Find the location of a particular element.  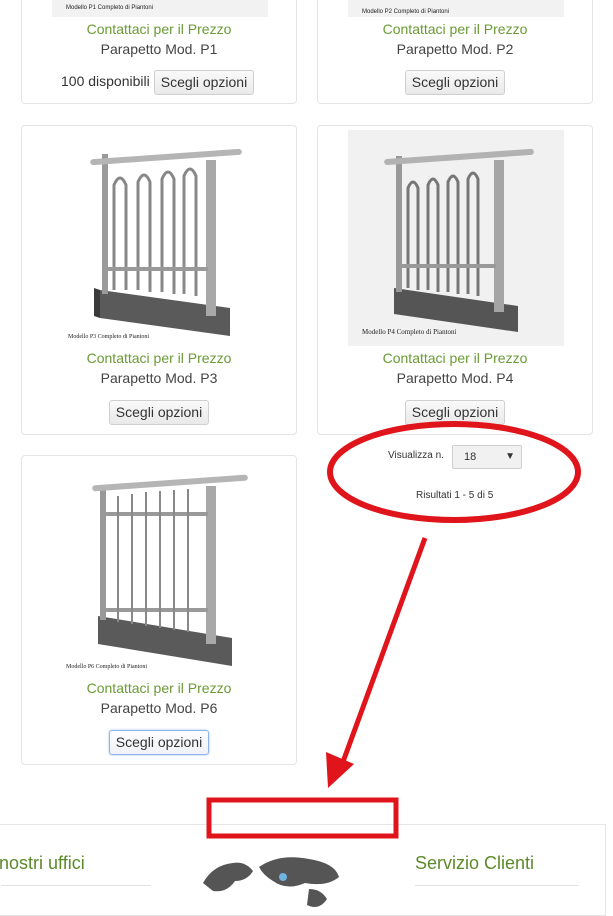

results-count: Risultati 1 - 5 di 5 is located at coordinates (455, 495).